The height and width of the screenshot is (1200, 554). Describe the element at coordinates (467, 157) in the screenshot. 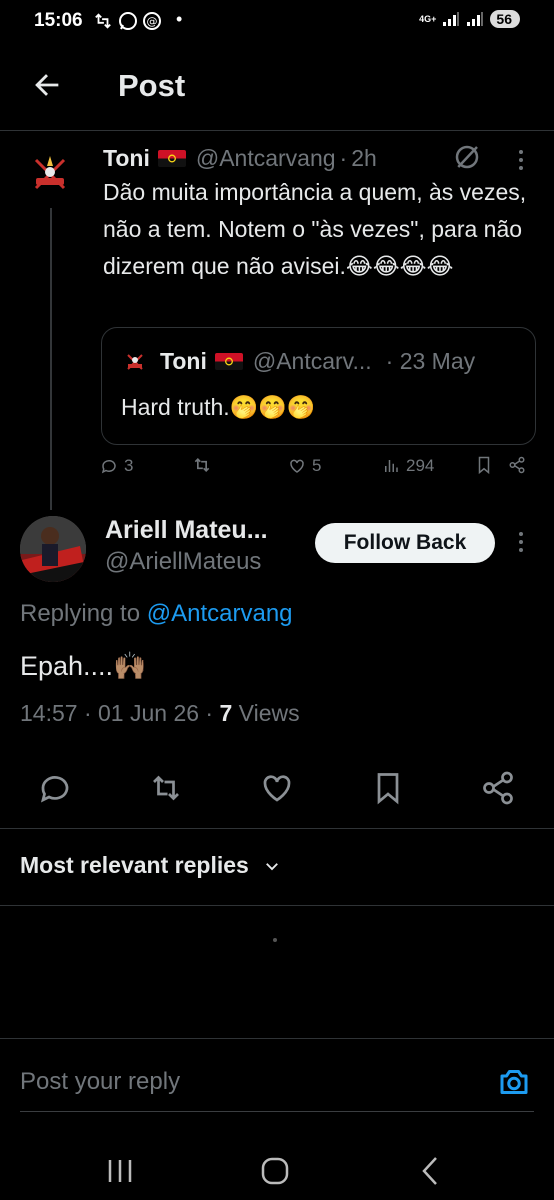

I see `grok-icon` at that location.